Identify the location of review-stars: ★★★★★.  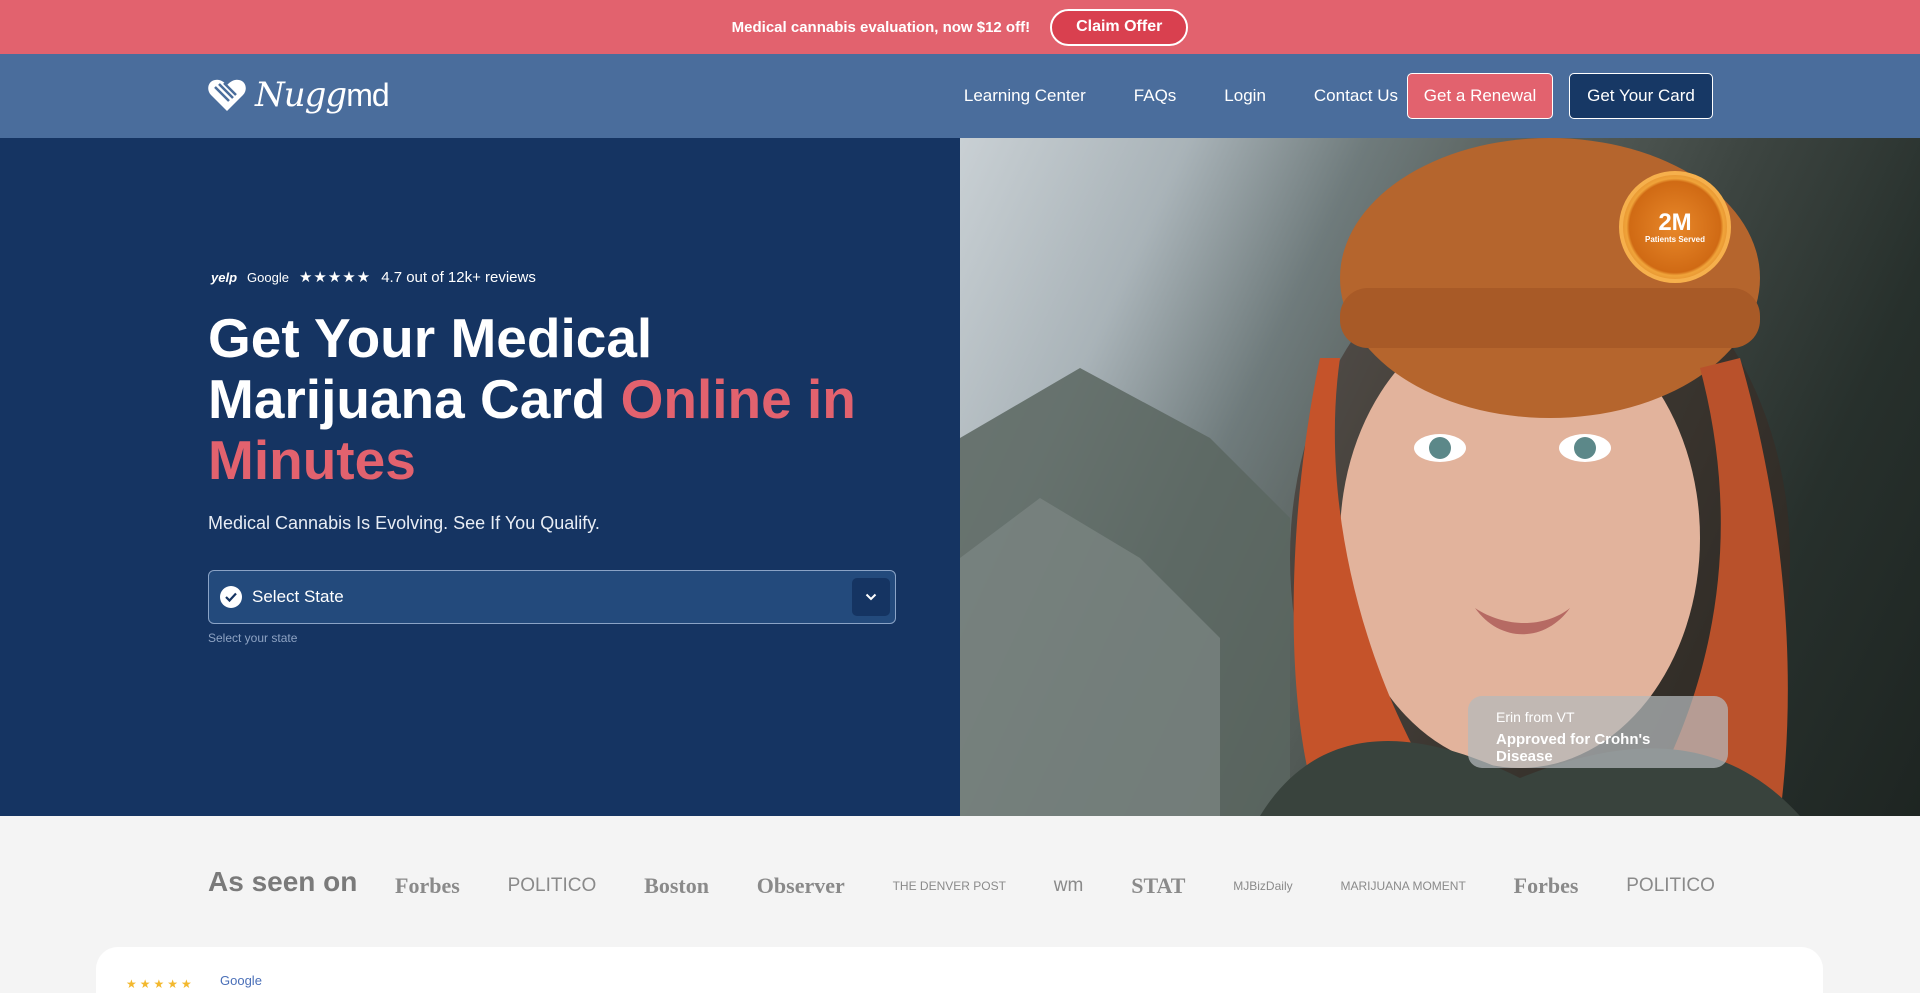
(160, 984).